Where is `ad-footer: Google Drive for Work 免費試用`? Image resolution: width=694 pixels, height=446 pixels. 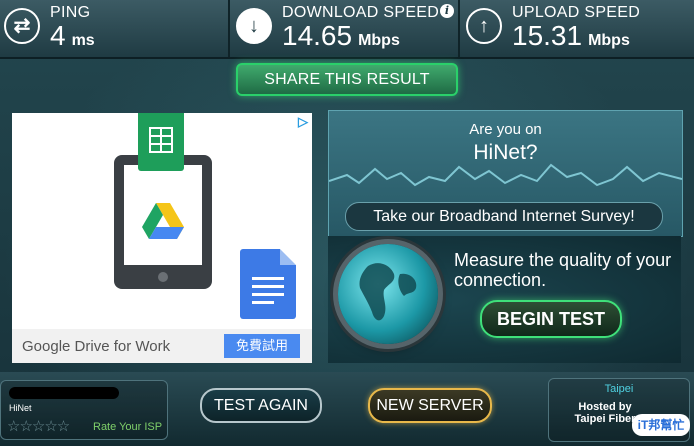
ad-footer: Google Drive for Work 免費試用 is located at coordinates (162, 346).